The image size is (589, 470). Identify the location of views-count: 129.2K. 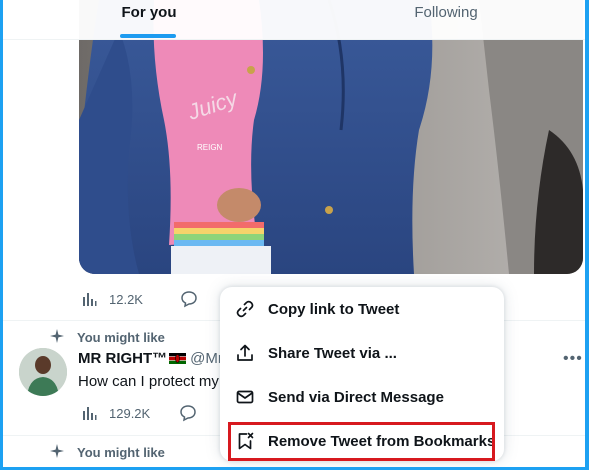
(130, 413).